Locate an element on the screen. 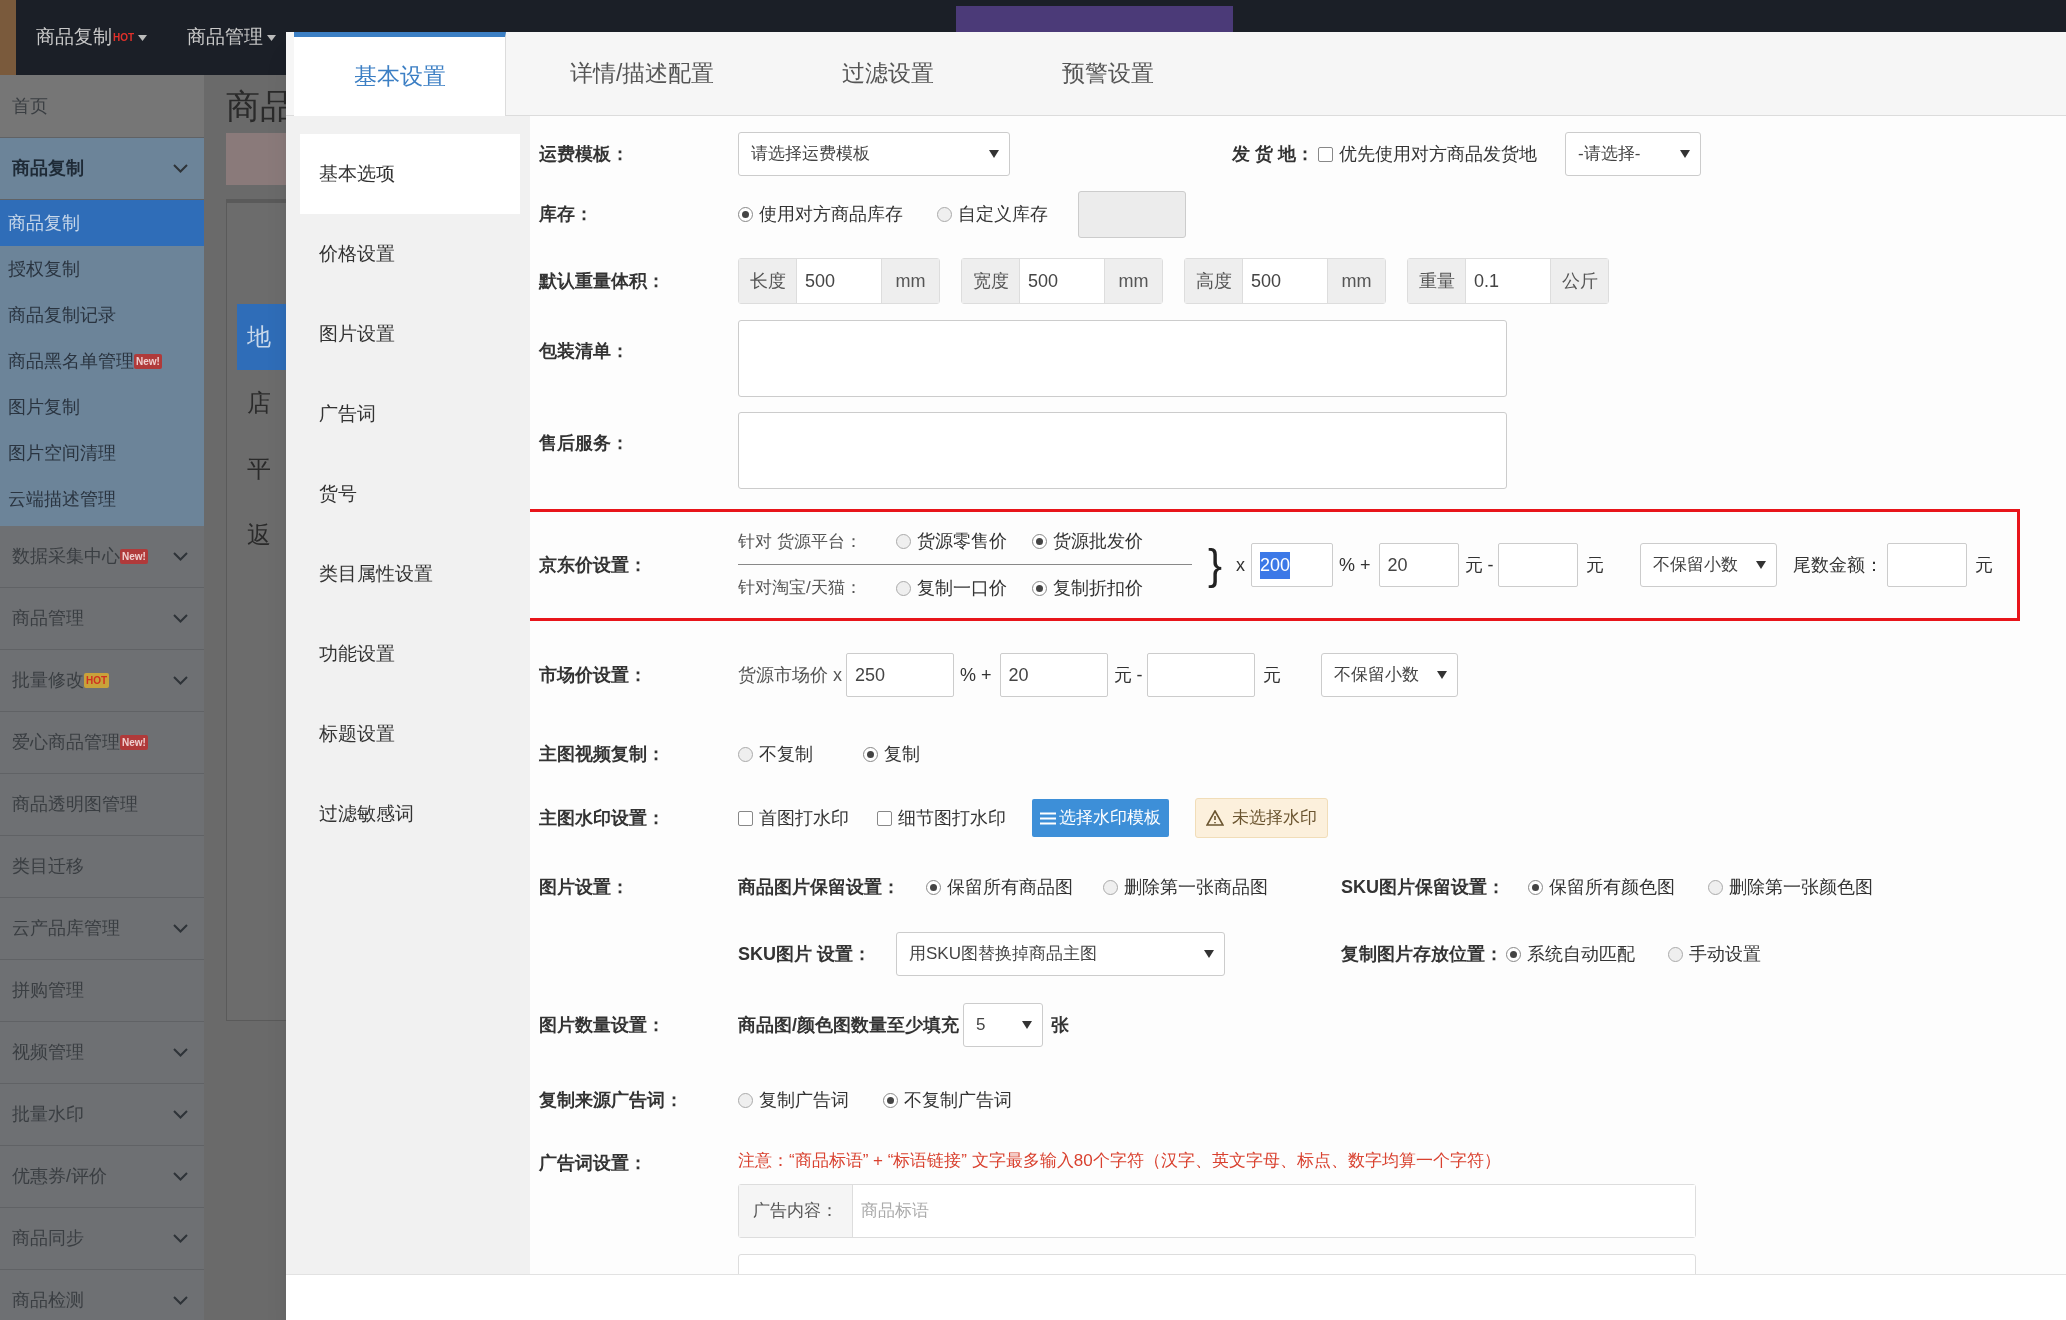  label-text: 尾数金额： is located at coordinates (1837, 565).